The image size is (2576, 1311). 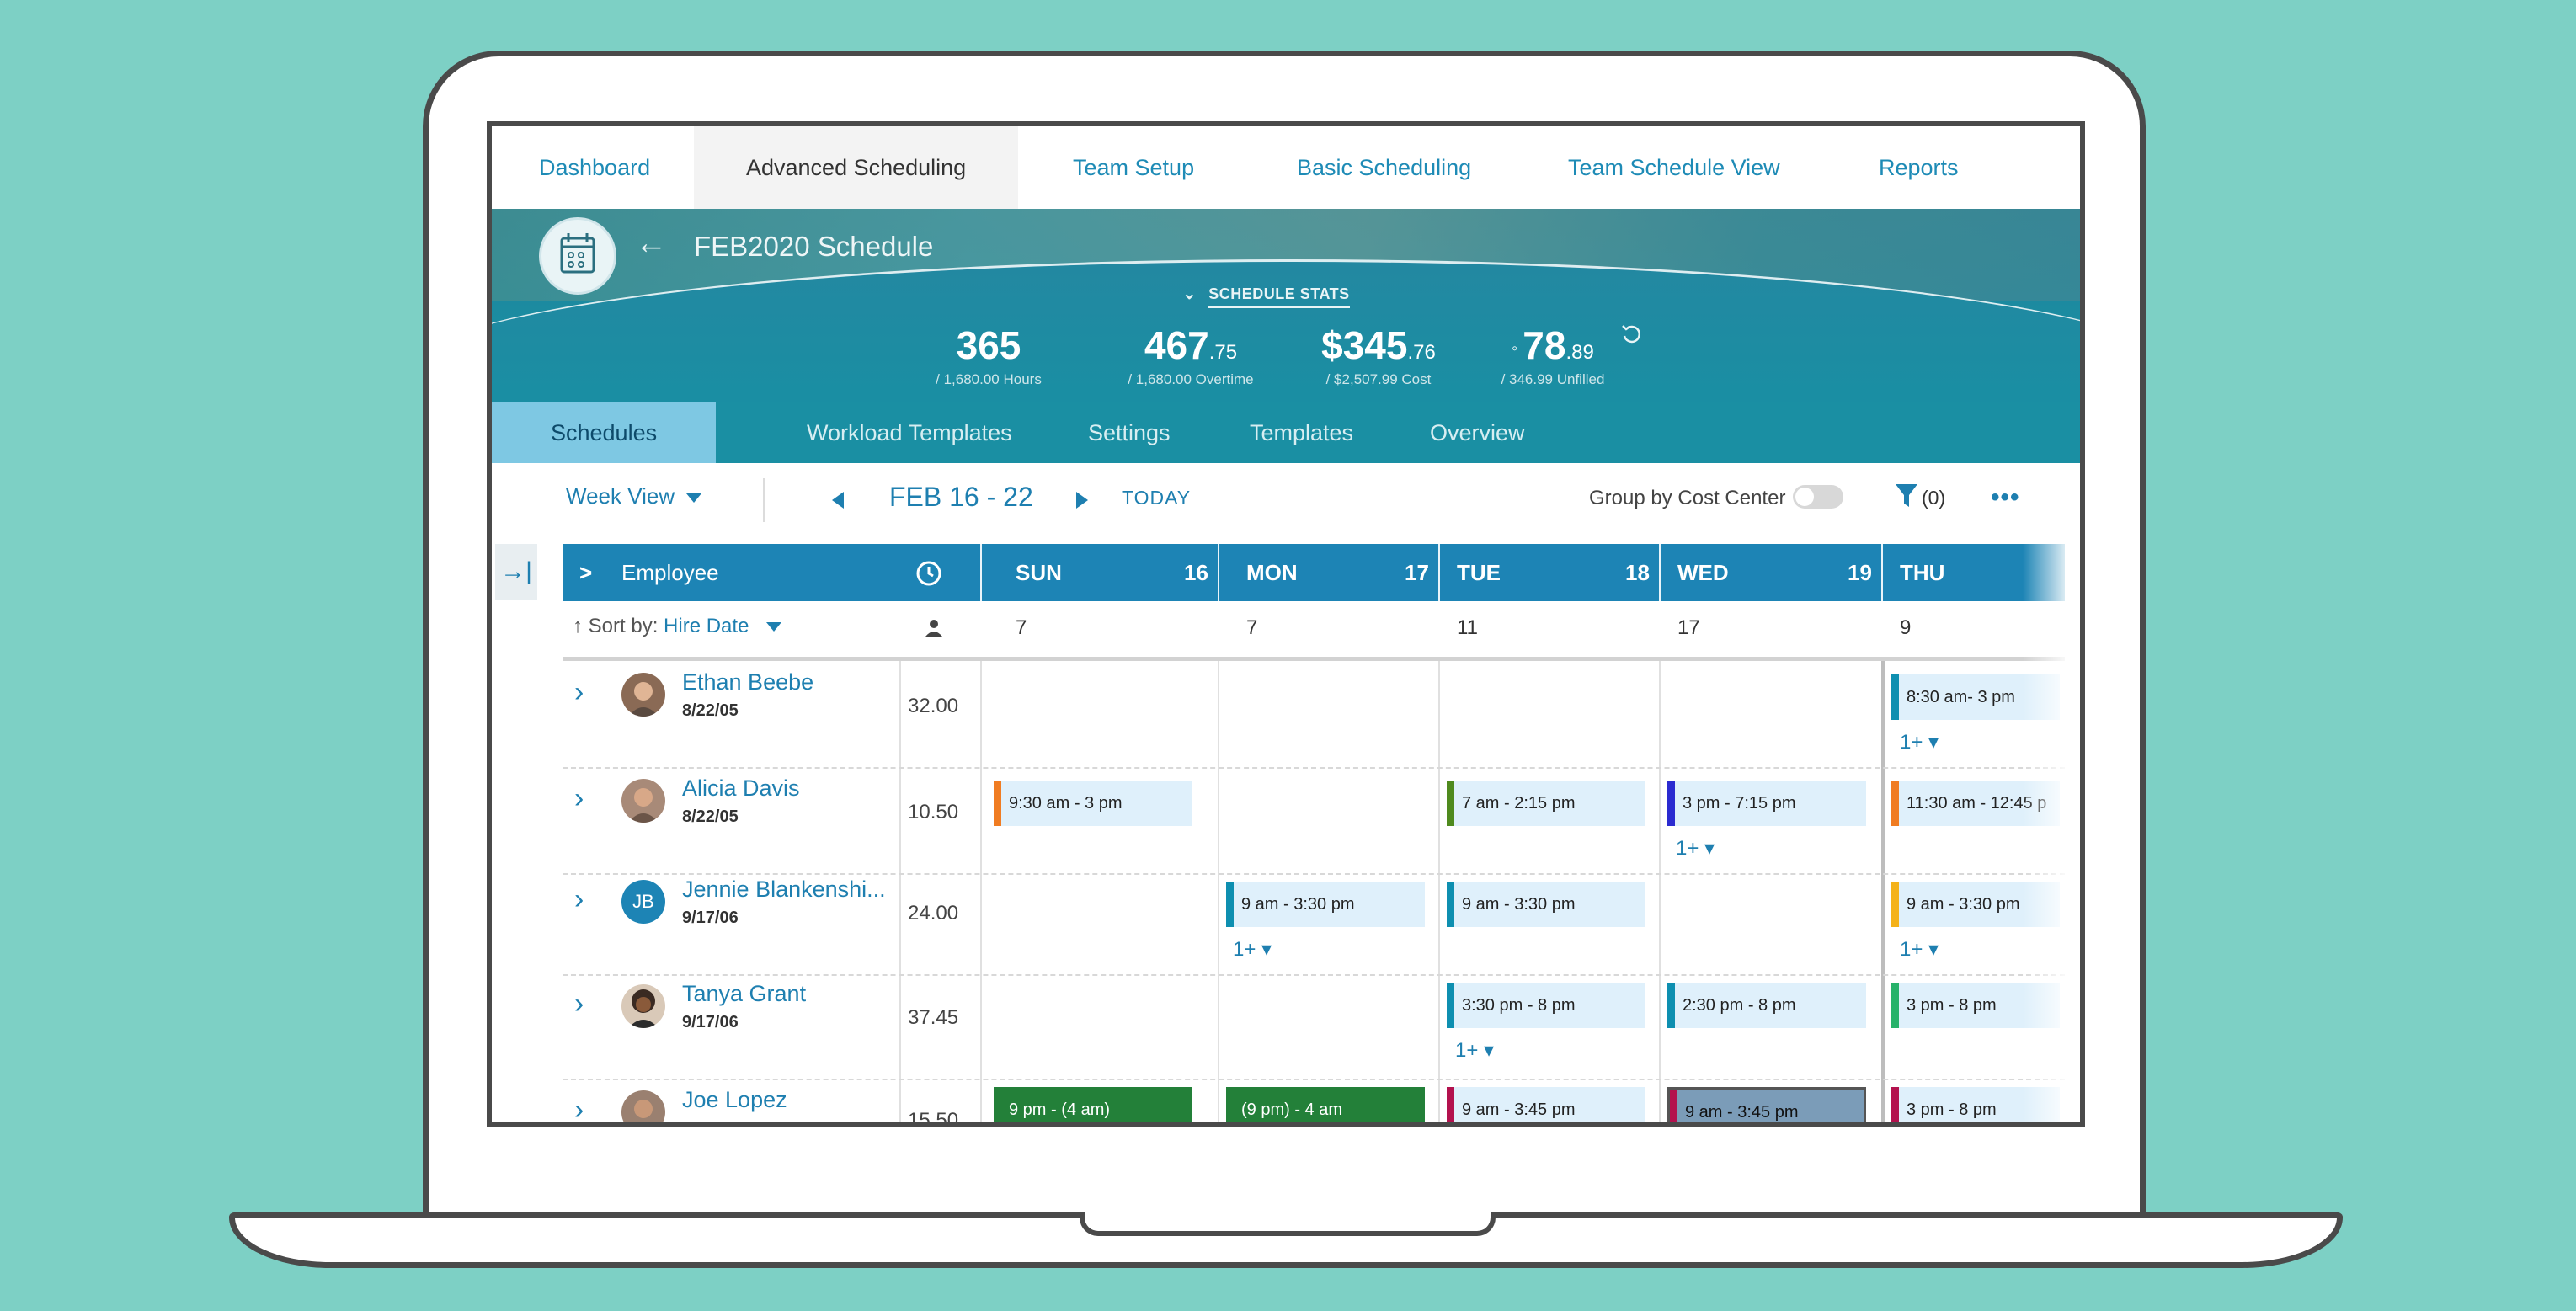 I want to click on back-arrow-icon: ←, so click(x=651, y=244).